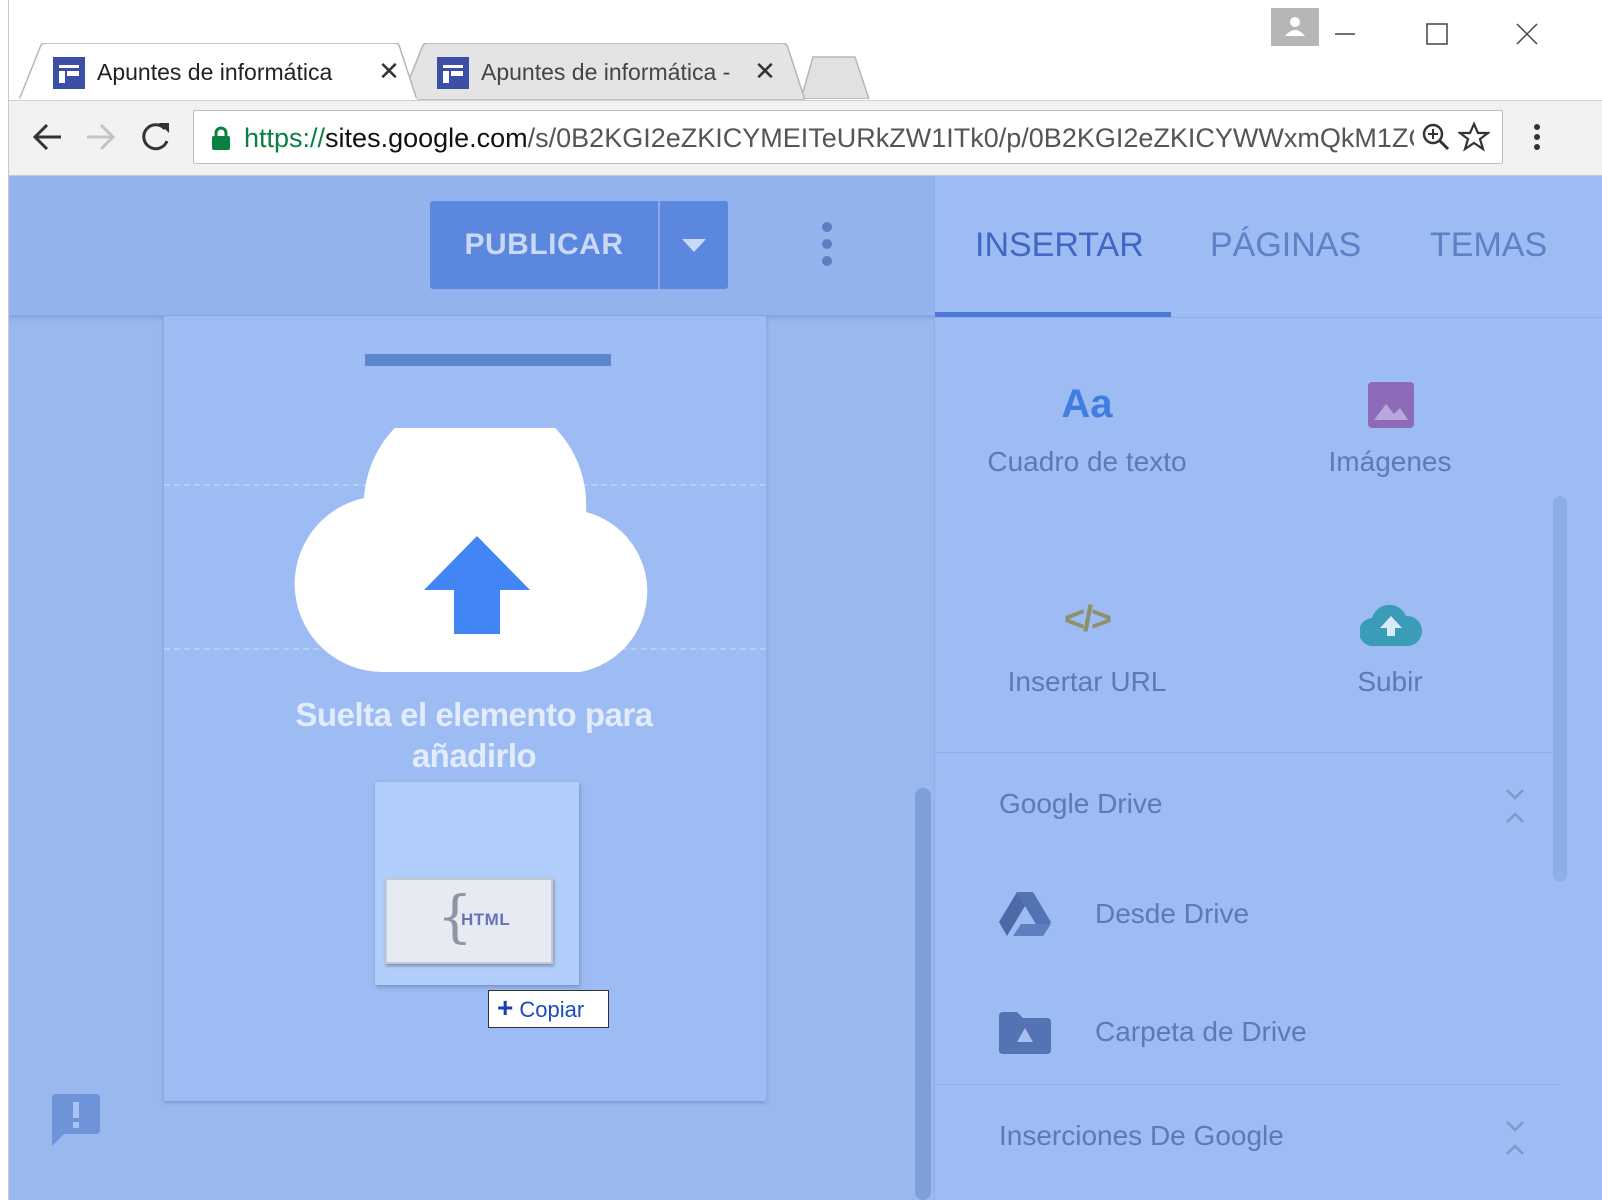 Image resolution: width=1602 pixels, height=1200 pixels. Describe the element at coordinates (1080, 804) in the screenshot. I see `google-drive-section: Google Drive` at that location.